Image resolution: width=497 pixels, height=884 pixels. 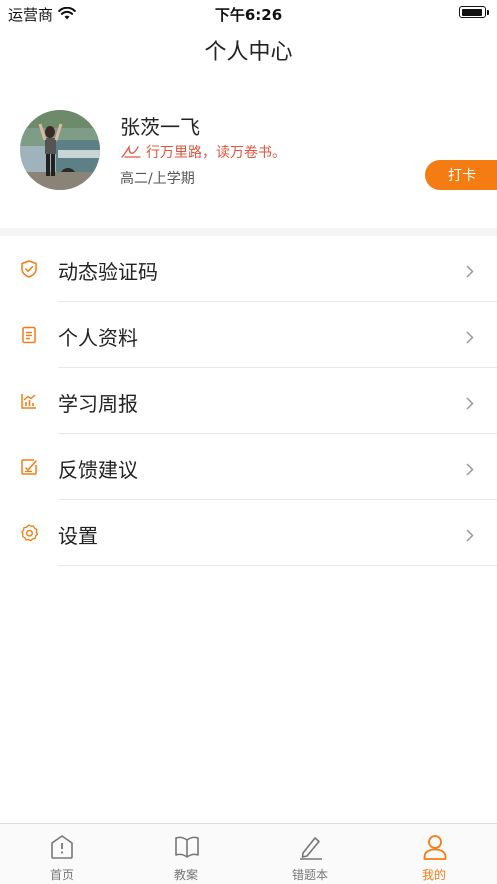 I want to click on tab-mine: 我的, so click(x=434, y=854).